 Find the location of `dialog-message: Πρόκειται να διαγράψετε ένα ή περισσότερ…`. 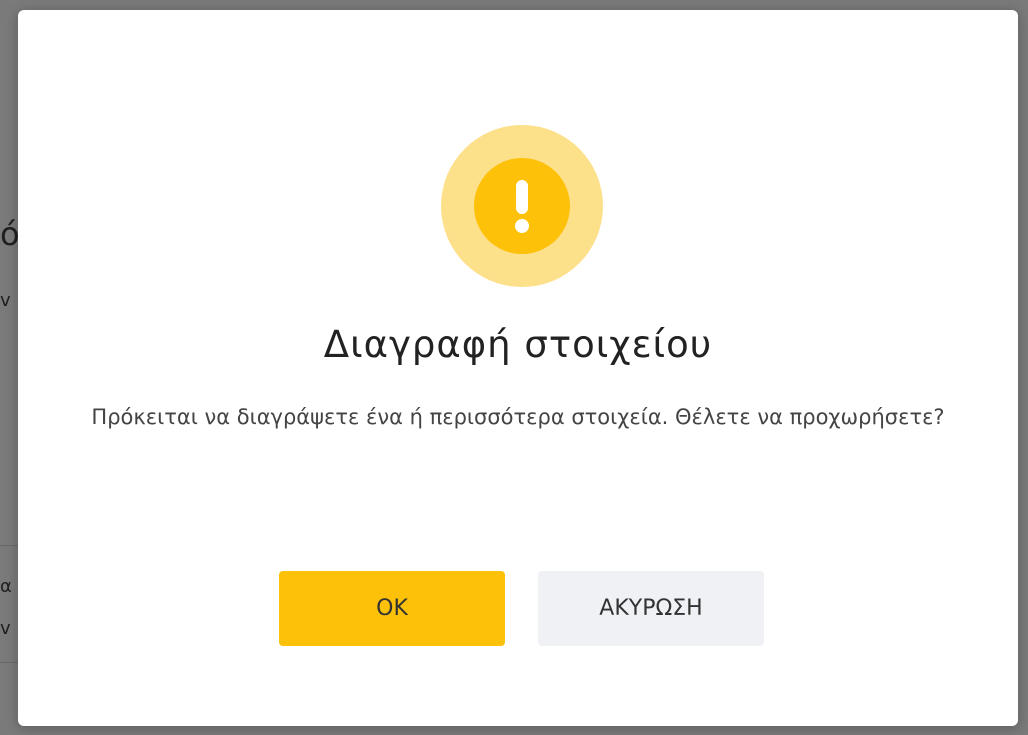

dialog-message: Πρόκειται να διαγράψετε ένα ή περισσότερ… is located at coordinates (518, 417).